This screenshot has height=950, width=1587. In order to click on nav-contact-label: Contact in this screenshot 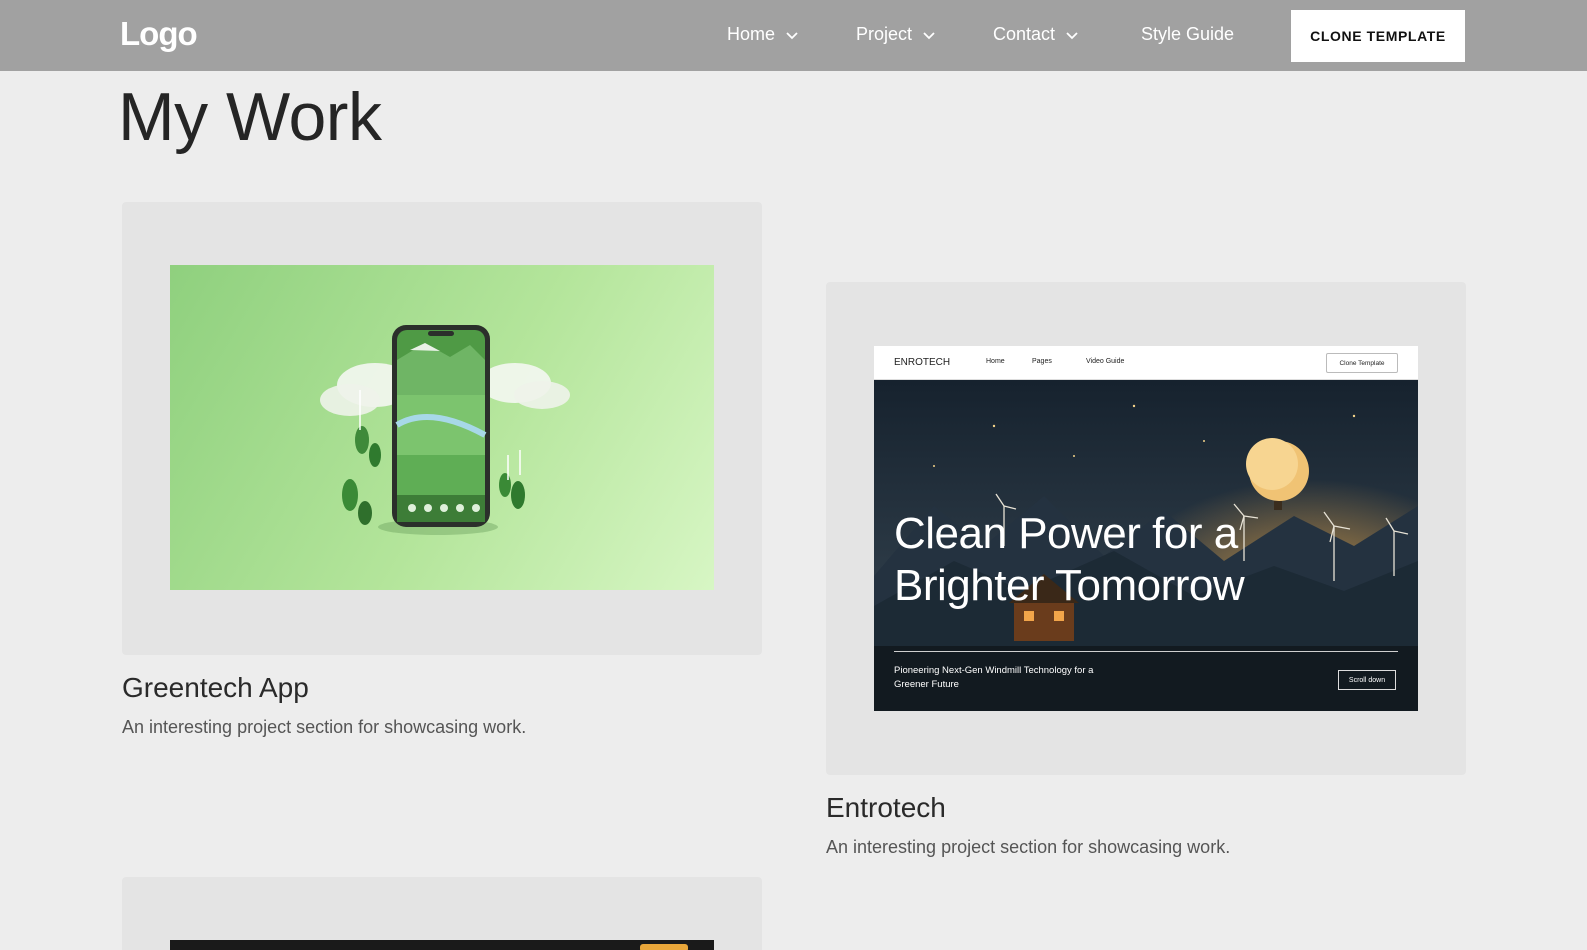, I will do `click(1024, 34)`.